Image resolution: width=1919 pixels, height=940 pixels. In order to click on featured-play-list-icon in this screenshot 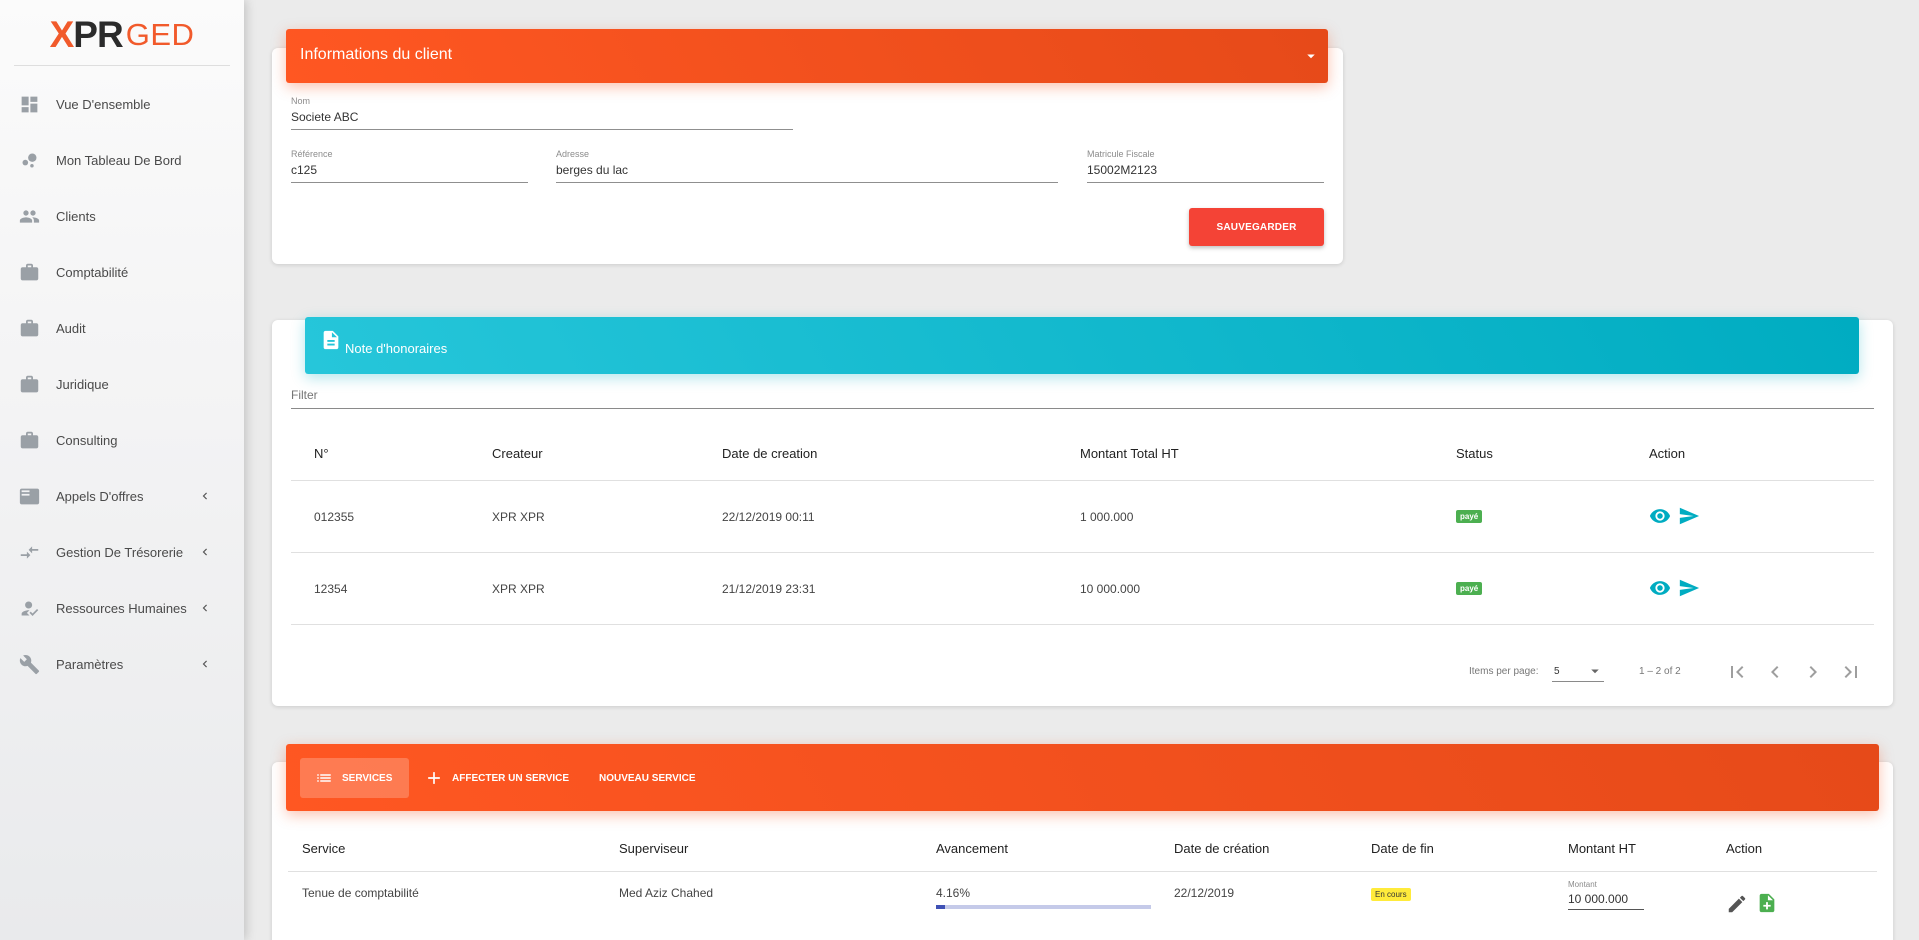, I will do `click(29, 496)`.